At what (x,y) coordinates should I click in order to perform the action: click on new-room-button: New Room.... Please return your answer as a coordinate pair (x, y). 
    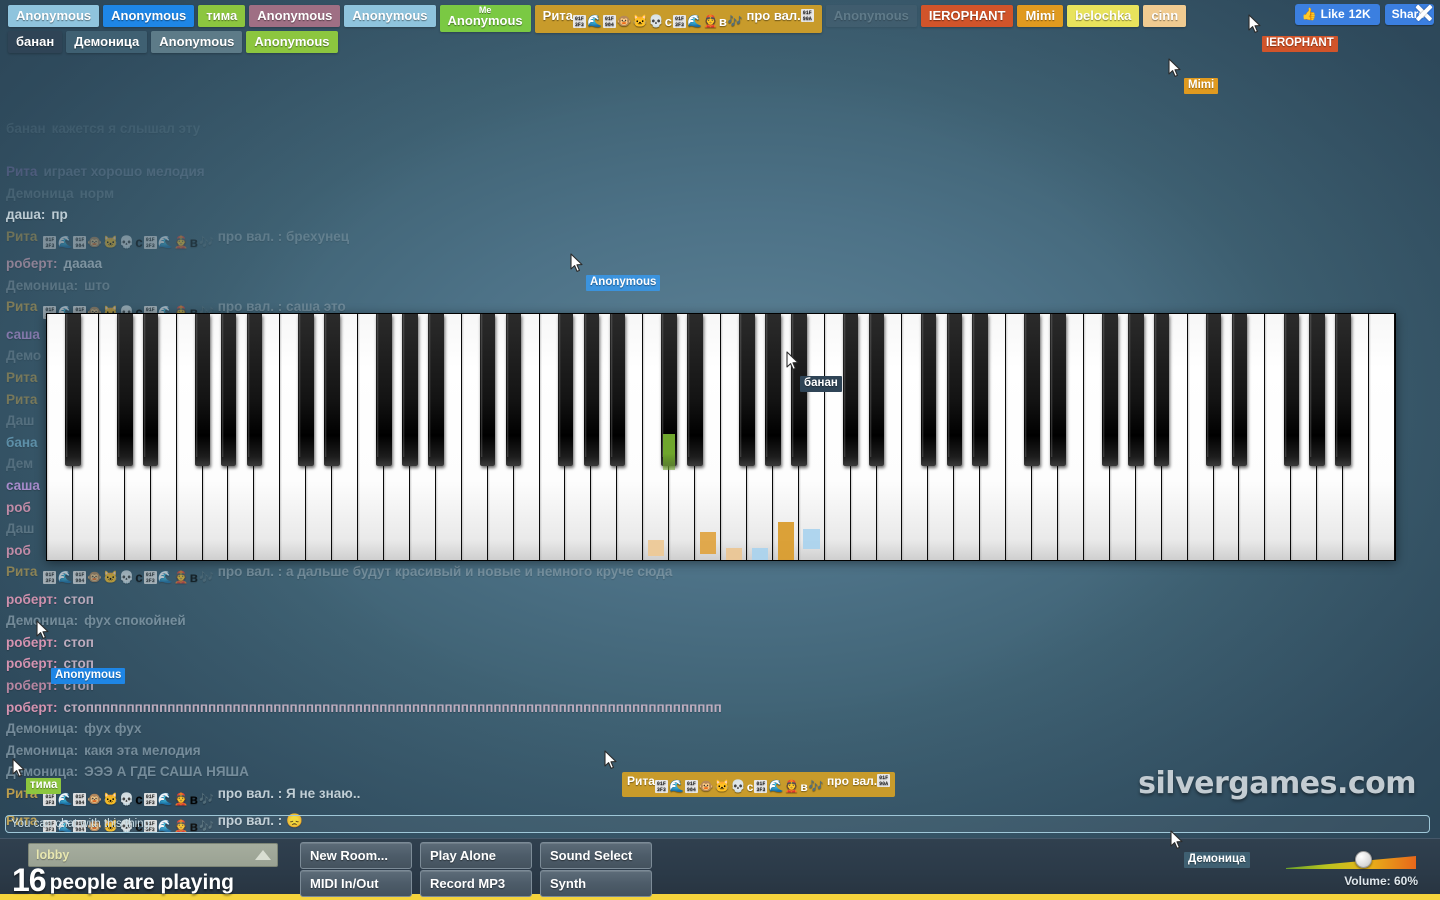
    Looking at the image, I should click on (356, 855).